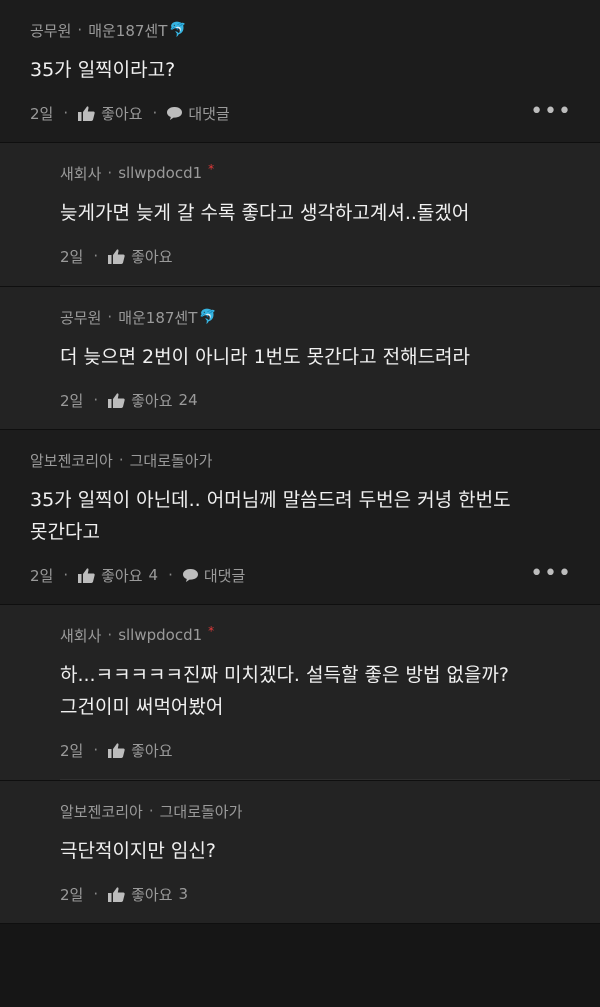 This screenshot has height=1007, width=600. I want to click on like-button: 좋아요 24, so click(153, 400).